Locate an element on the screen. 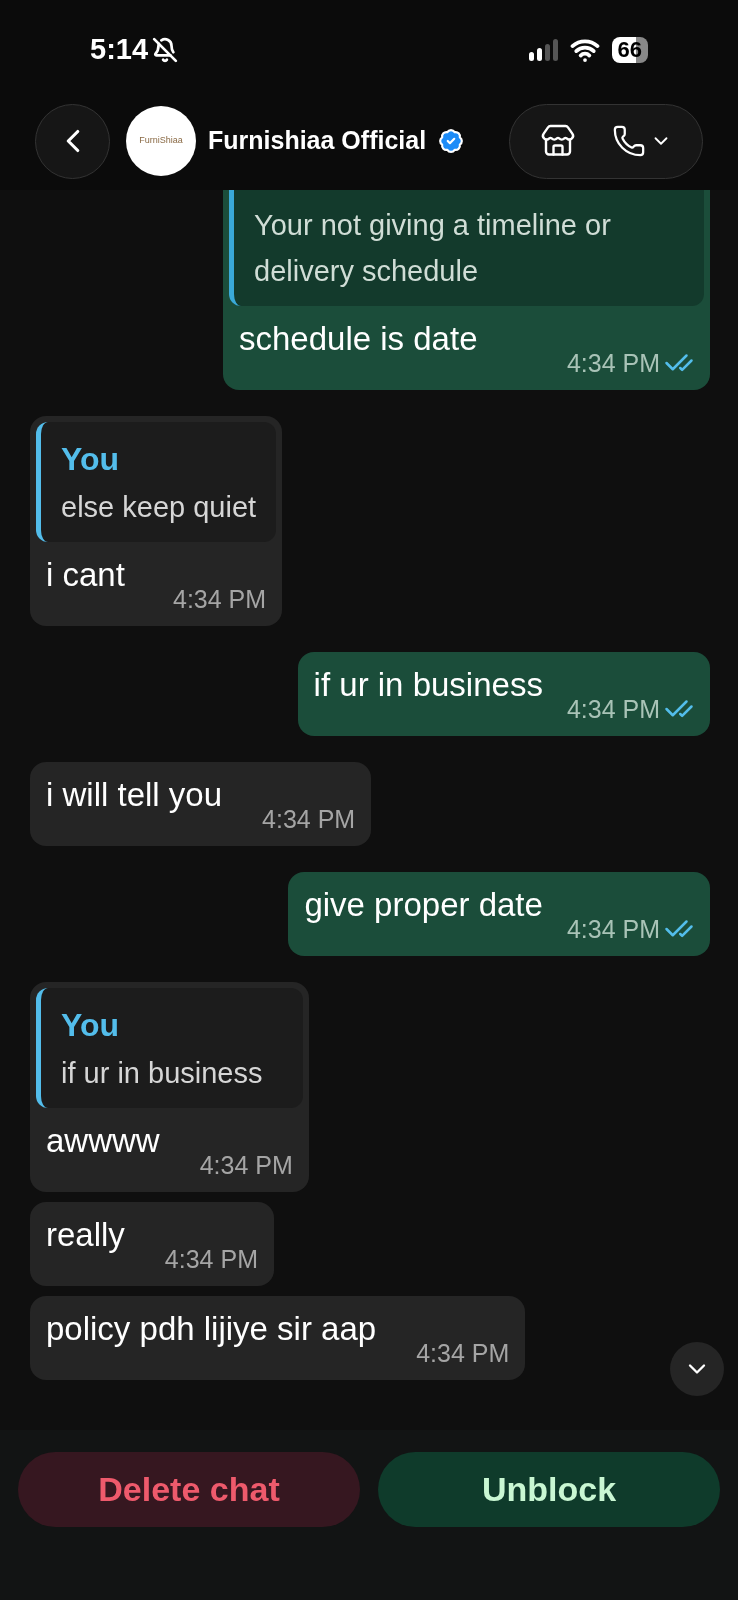 The width and height of the screenshot is (738, 1600). signal-icon is located at coordinates (543, 50).